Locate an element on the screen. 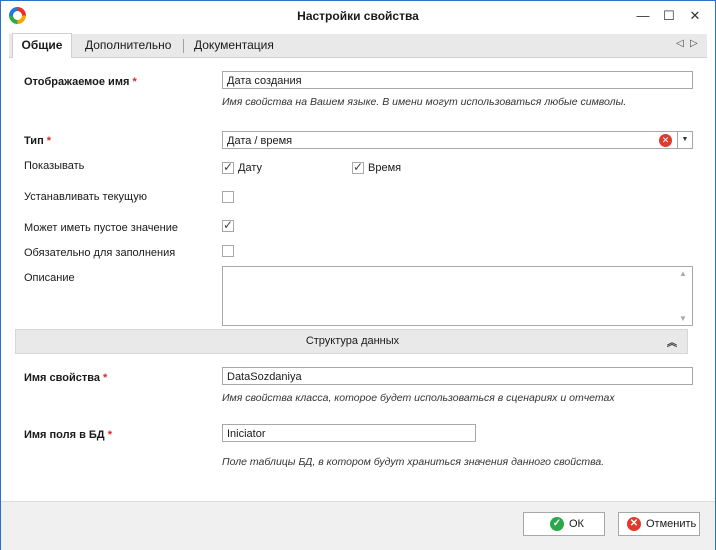 The width and height of the screenshot is (716, 550). type-label-text: Тип is located at coordinates (34, 141).